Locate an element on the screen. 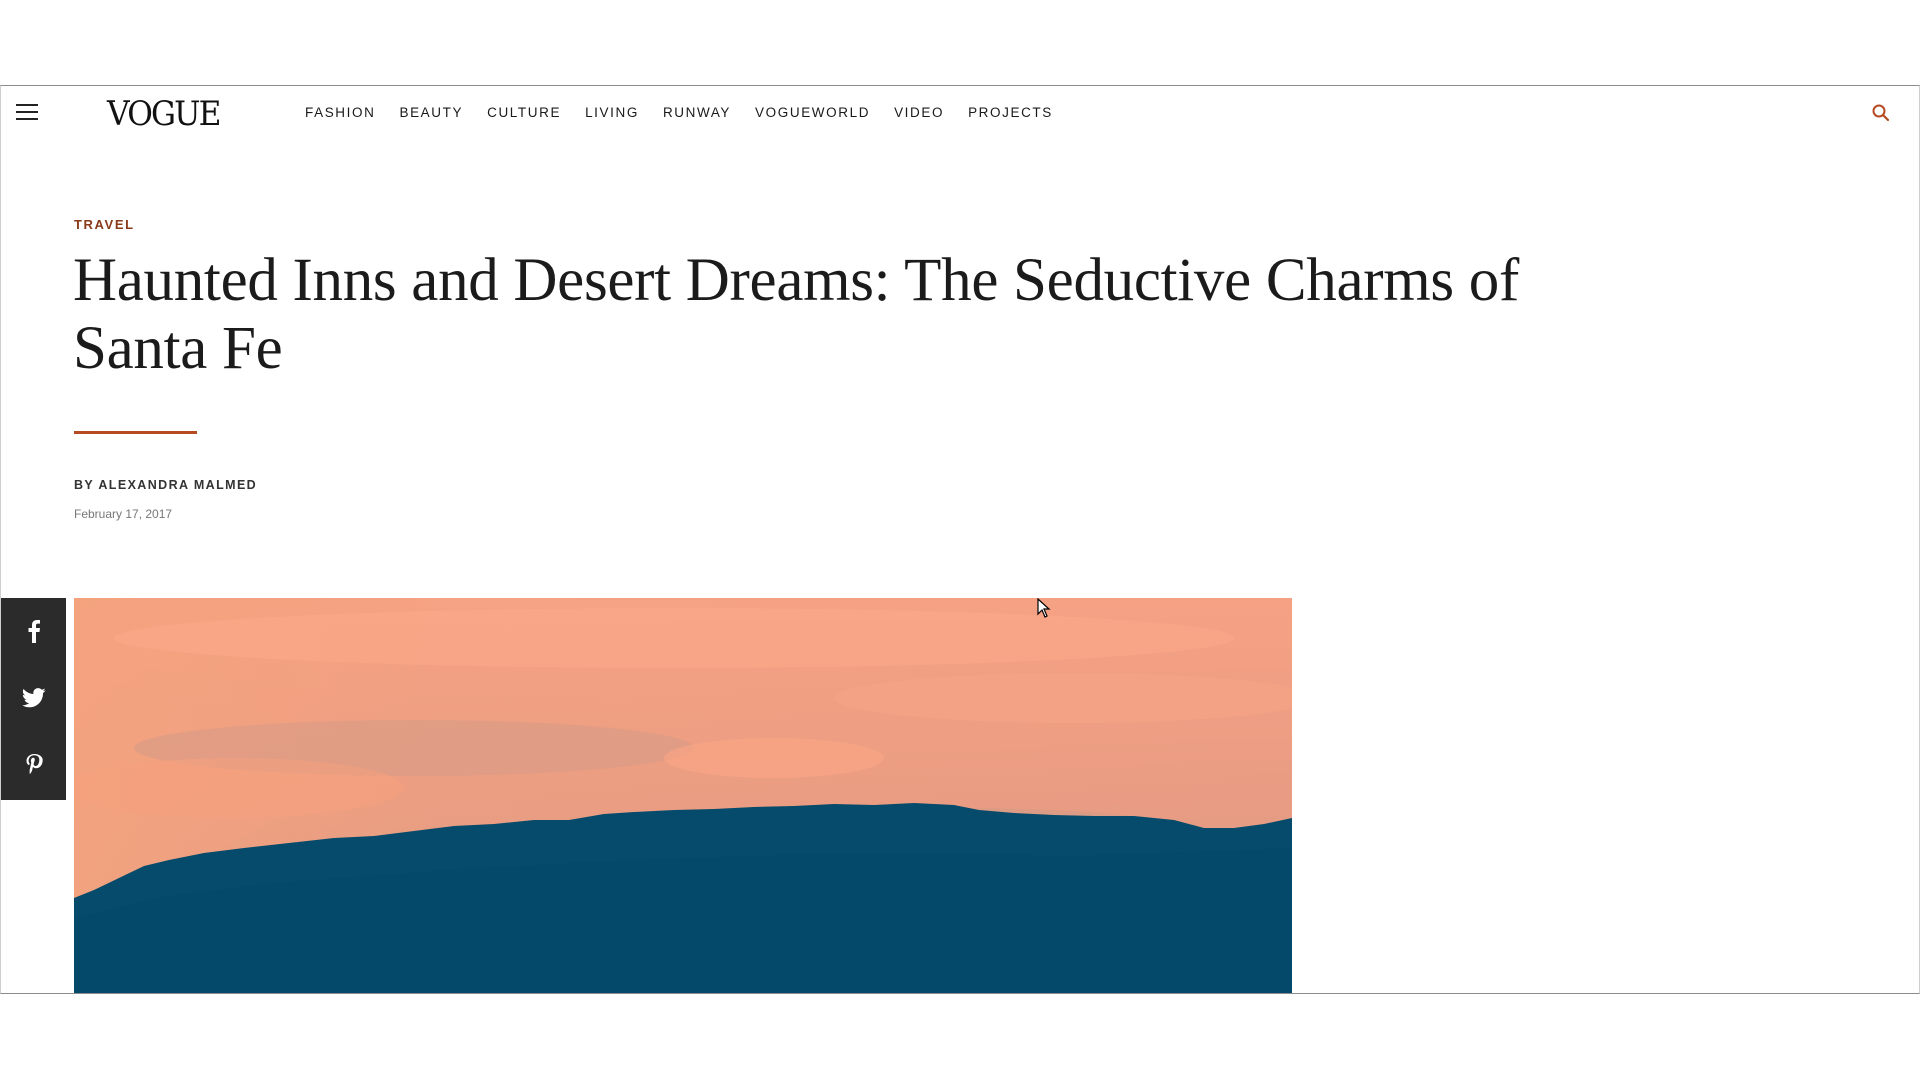  nav-item-runway: RUNWAY is located at coordinates (697, 113).